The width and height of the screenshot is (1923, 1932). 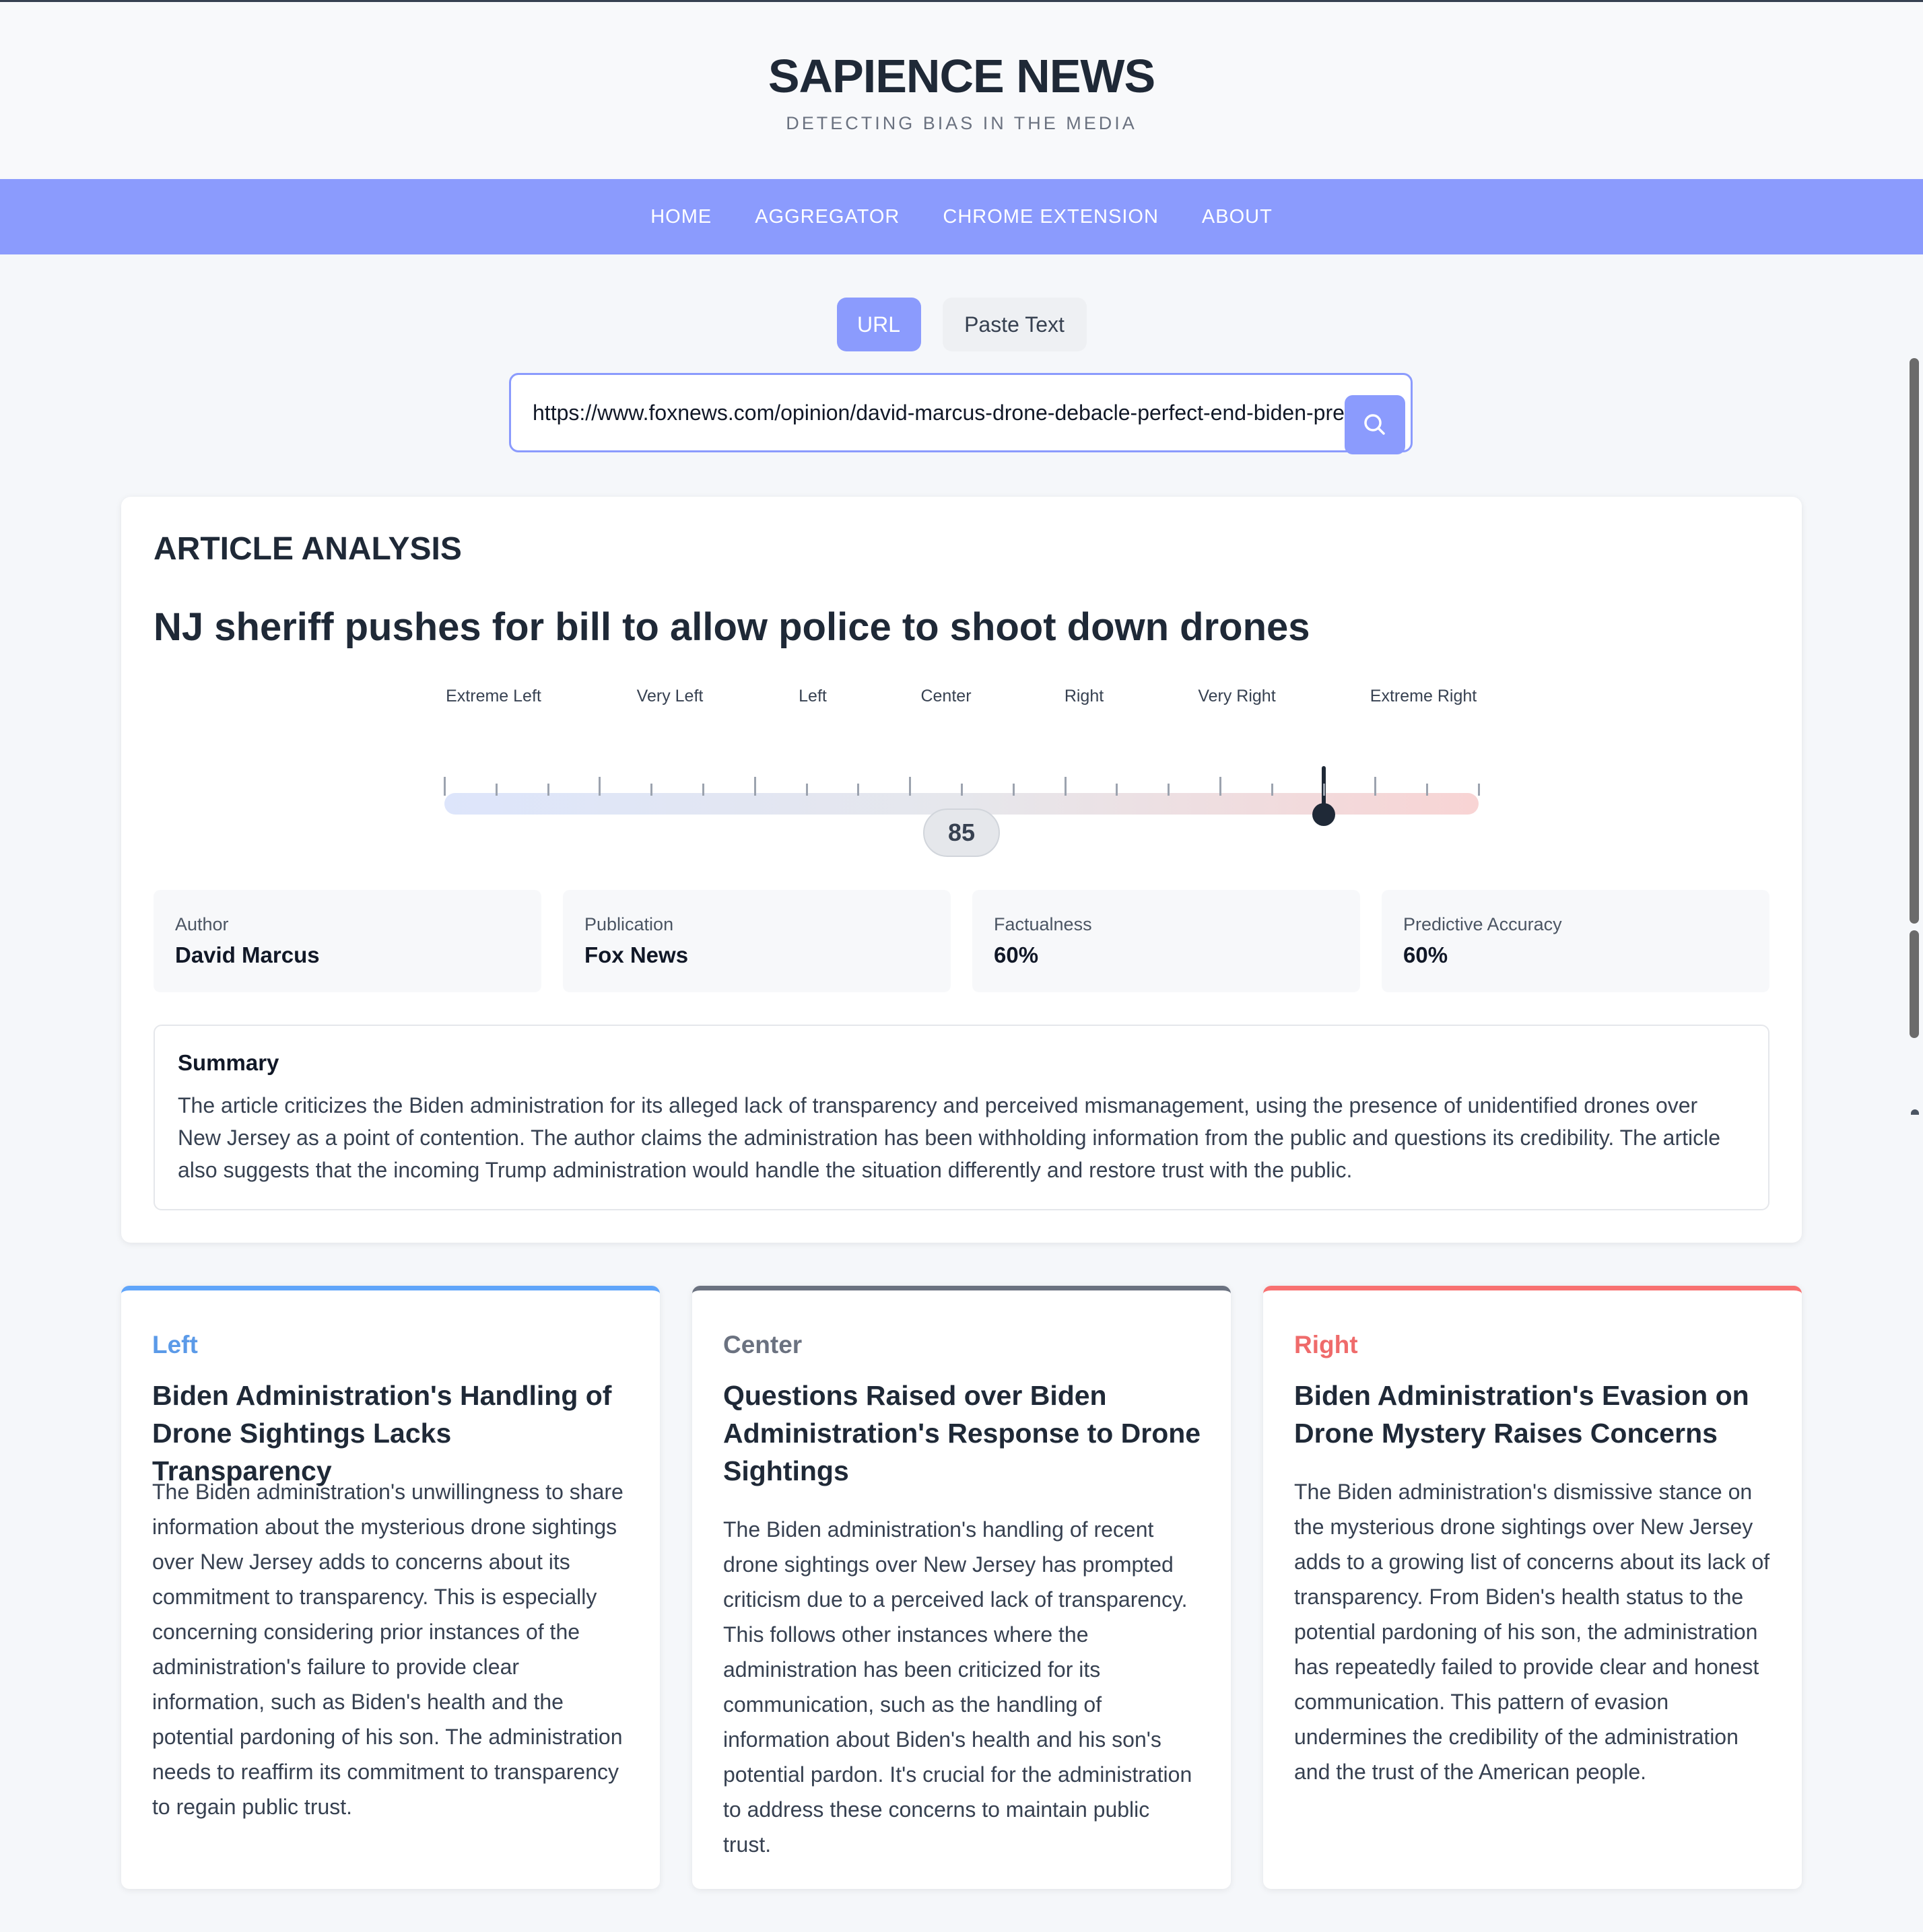 I want to click on bias-indicator-knob, so click(x=1324, y=814).